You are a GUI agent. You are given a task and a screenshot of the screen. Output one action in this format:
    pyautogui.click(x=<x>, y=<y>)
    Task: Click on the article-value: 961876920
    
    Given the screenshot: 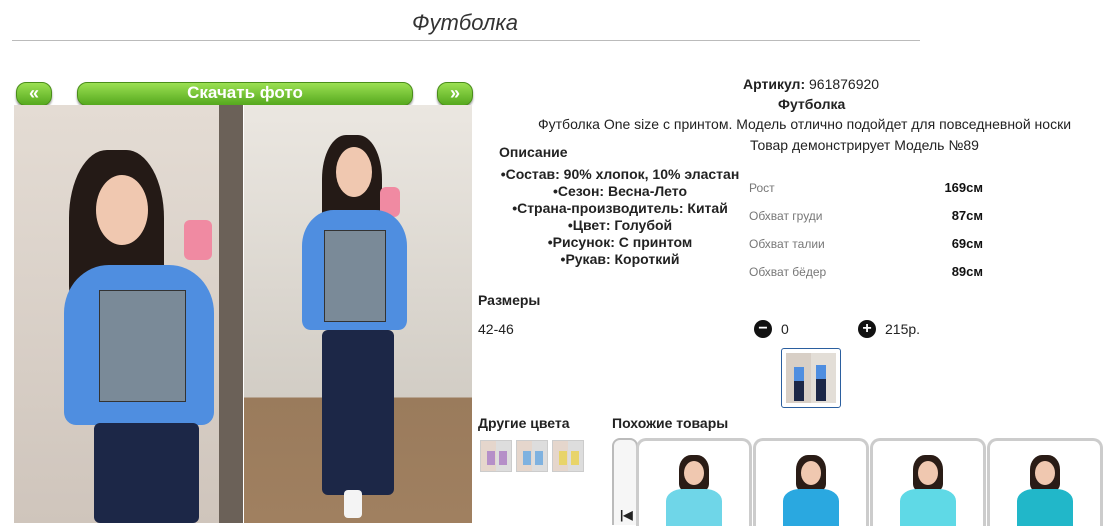 What is the action you would take?
    pyautogui.click(x=844, y=84)
    